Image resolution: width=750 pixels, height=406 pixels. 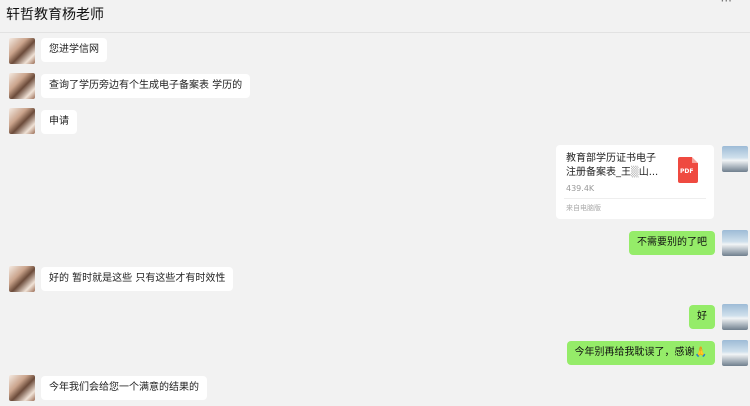 What do you see at coordinates (146, 86) in the screenshot?
I see `message-bubble: 查询了学历旁边有个生成电子备案表 学历的` at bounding box center [146, 86].